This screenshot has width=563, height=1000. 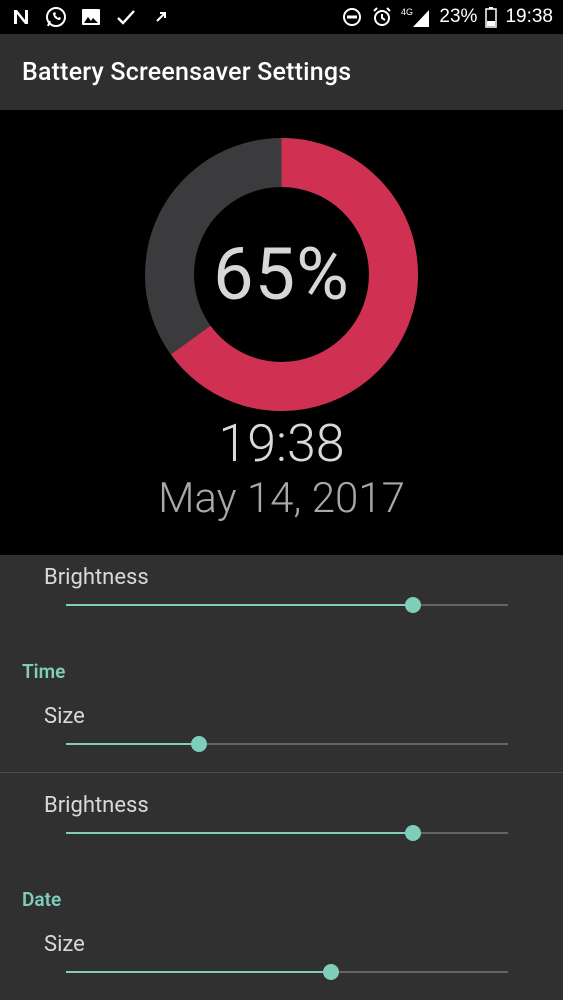 I want to click on status-bar: 4G 23% 19:38, so click(x=281, y=17).